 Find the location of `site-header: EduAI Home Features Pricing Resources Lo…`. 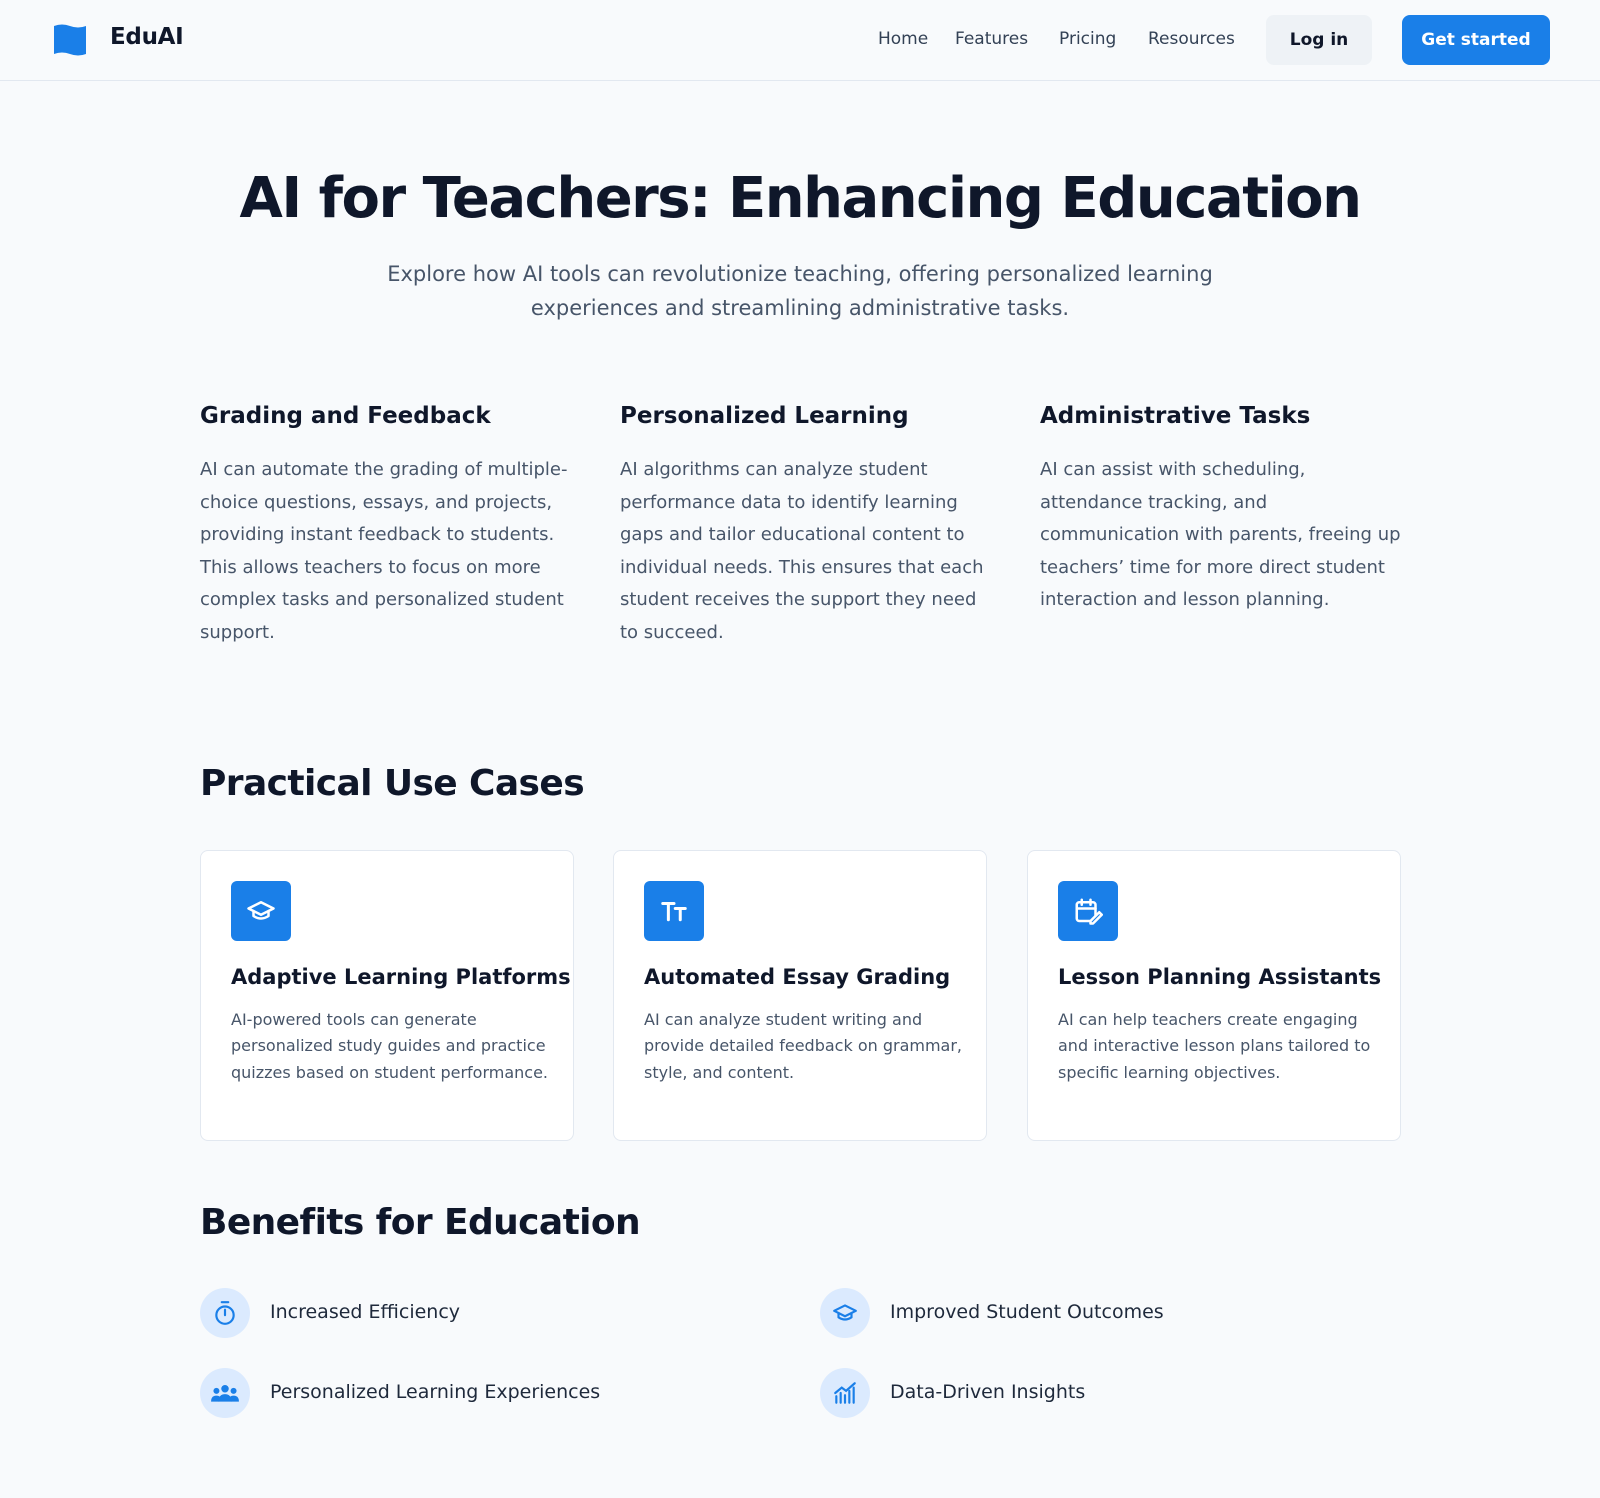

site-header: EduAI Home Features Pricing Resources Lo… is located at coordinates (800, 40).